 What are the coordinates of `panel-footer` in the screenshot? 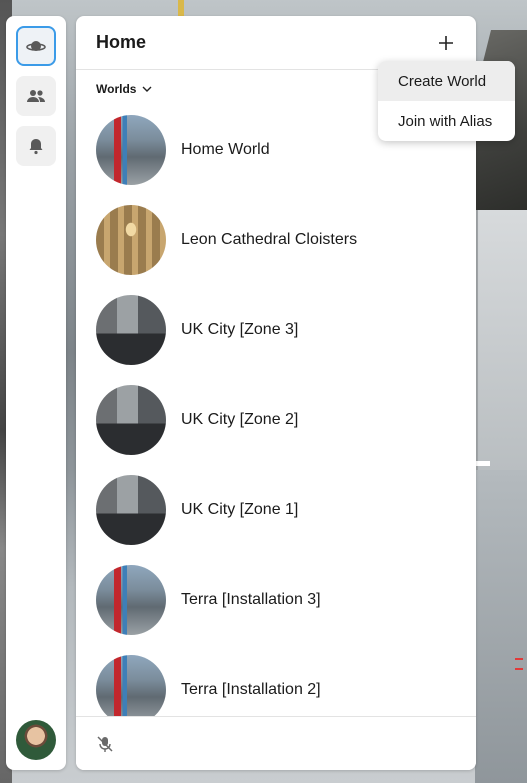 It's located at (276, 743).